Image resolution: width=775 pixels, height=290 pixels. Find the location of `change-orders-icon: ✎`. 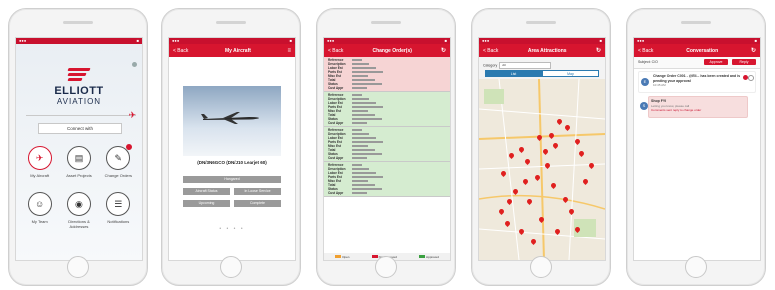

change-orders-icon: ✎ is located at coordinates (119, 157).